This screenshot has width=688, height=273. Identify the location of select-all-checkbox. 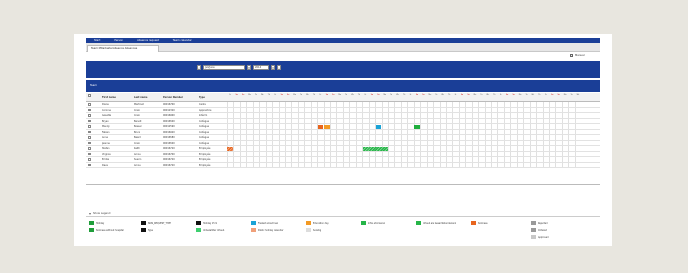
(89, 97).